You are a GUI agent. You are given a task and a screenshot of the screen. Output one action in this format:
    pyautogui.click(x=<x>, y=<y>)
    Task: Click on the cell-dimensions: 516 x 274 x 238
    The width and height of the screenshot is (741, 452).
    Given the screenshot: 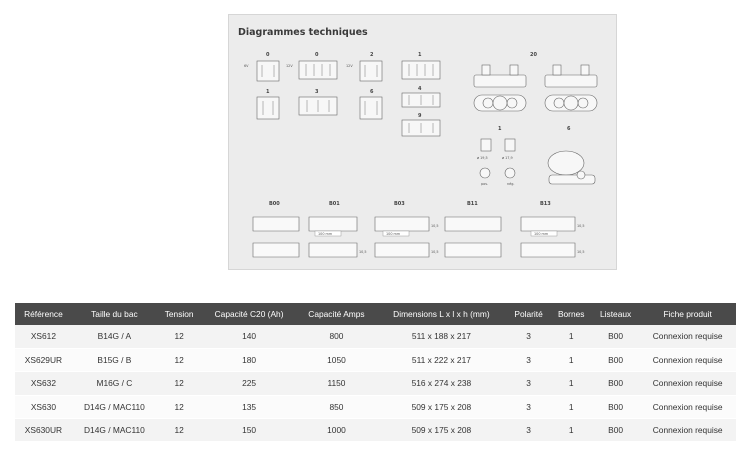 What is the action you would take?
    pyautogui.click(x=441, y=383)
    